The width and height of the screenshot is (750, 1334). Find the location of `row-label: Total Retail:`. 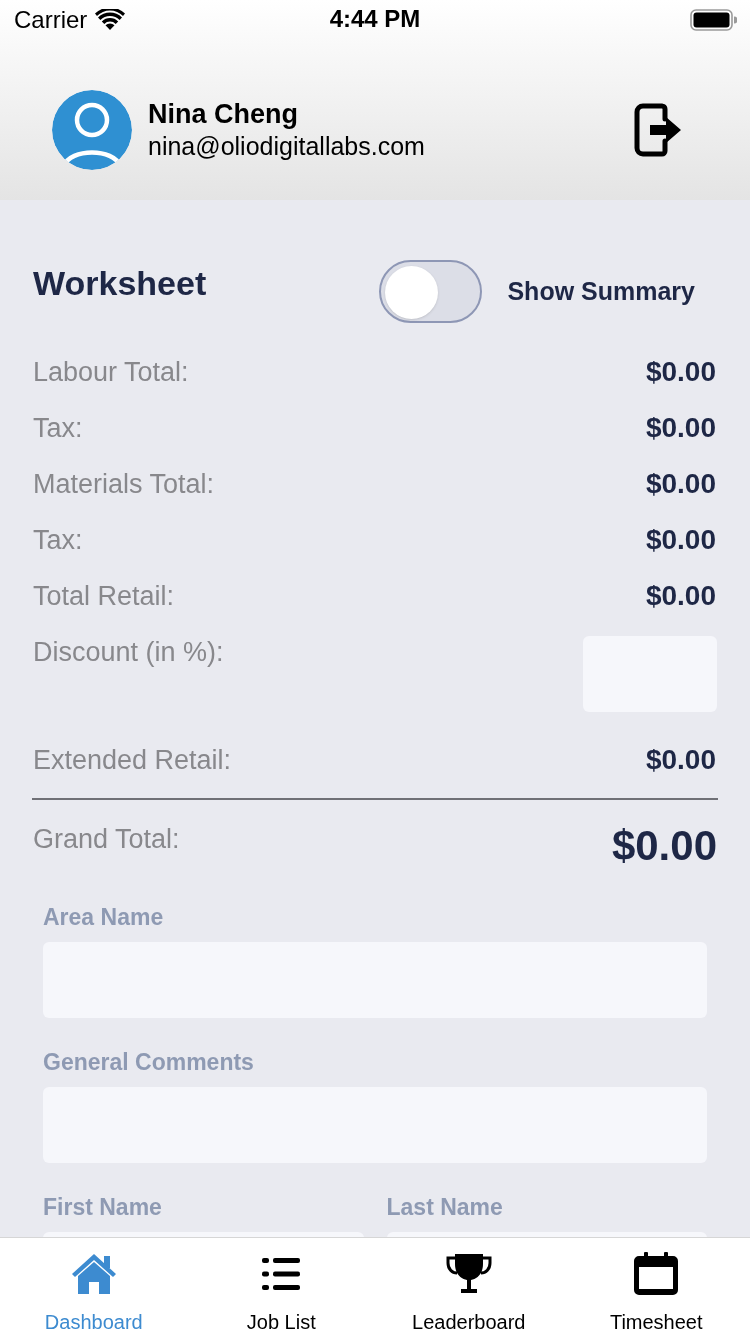

row-label: Total Retail: is located at coordinates (104, 596).